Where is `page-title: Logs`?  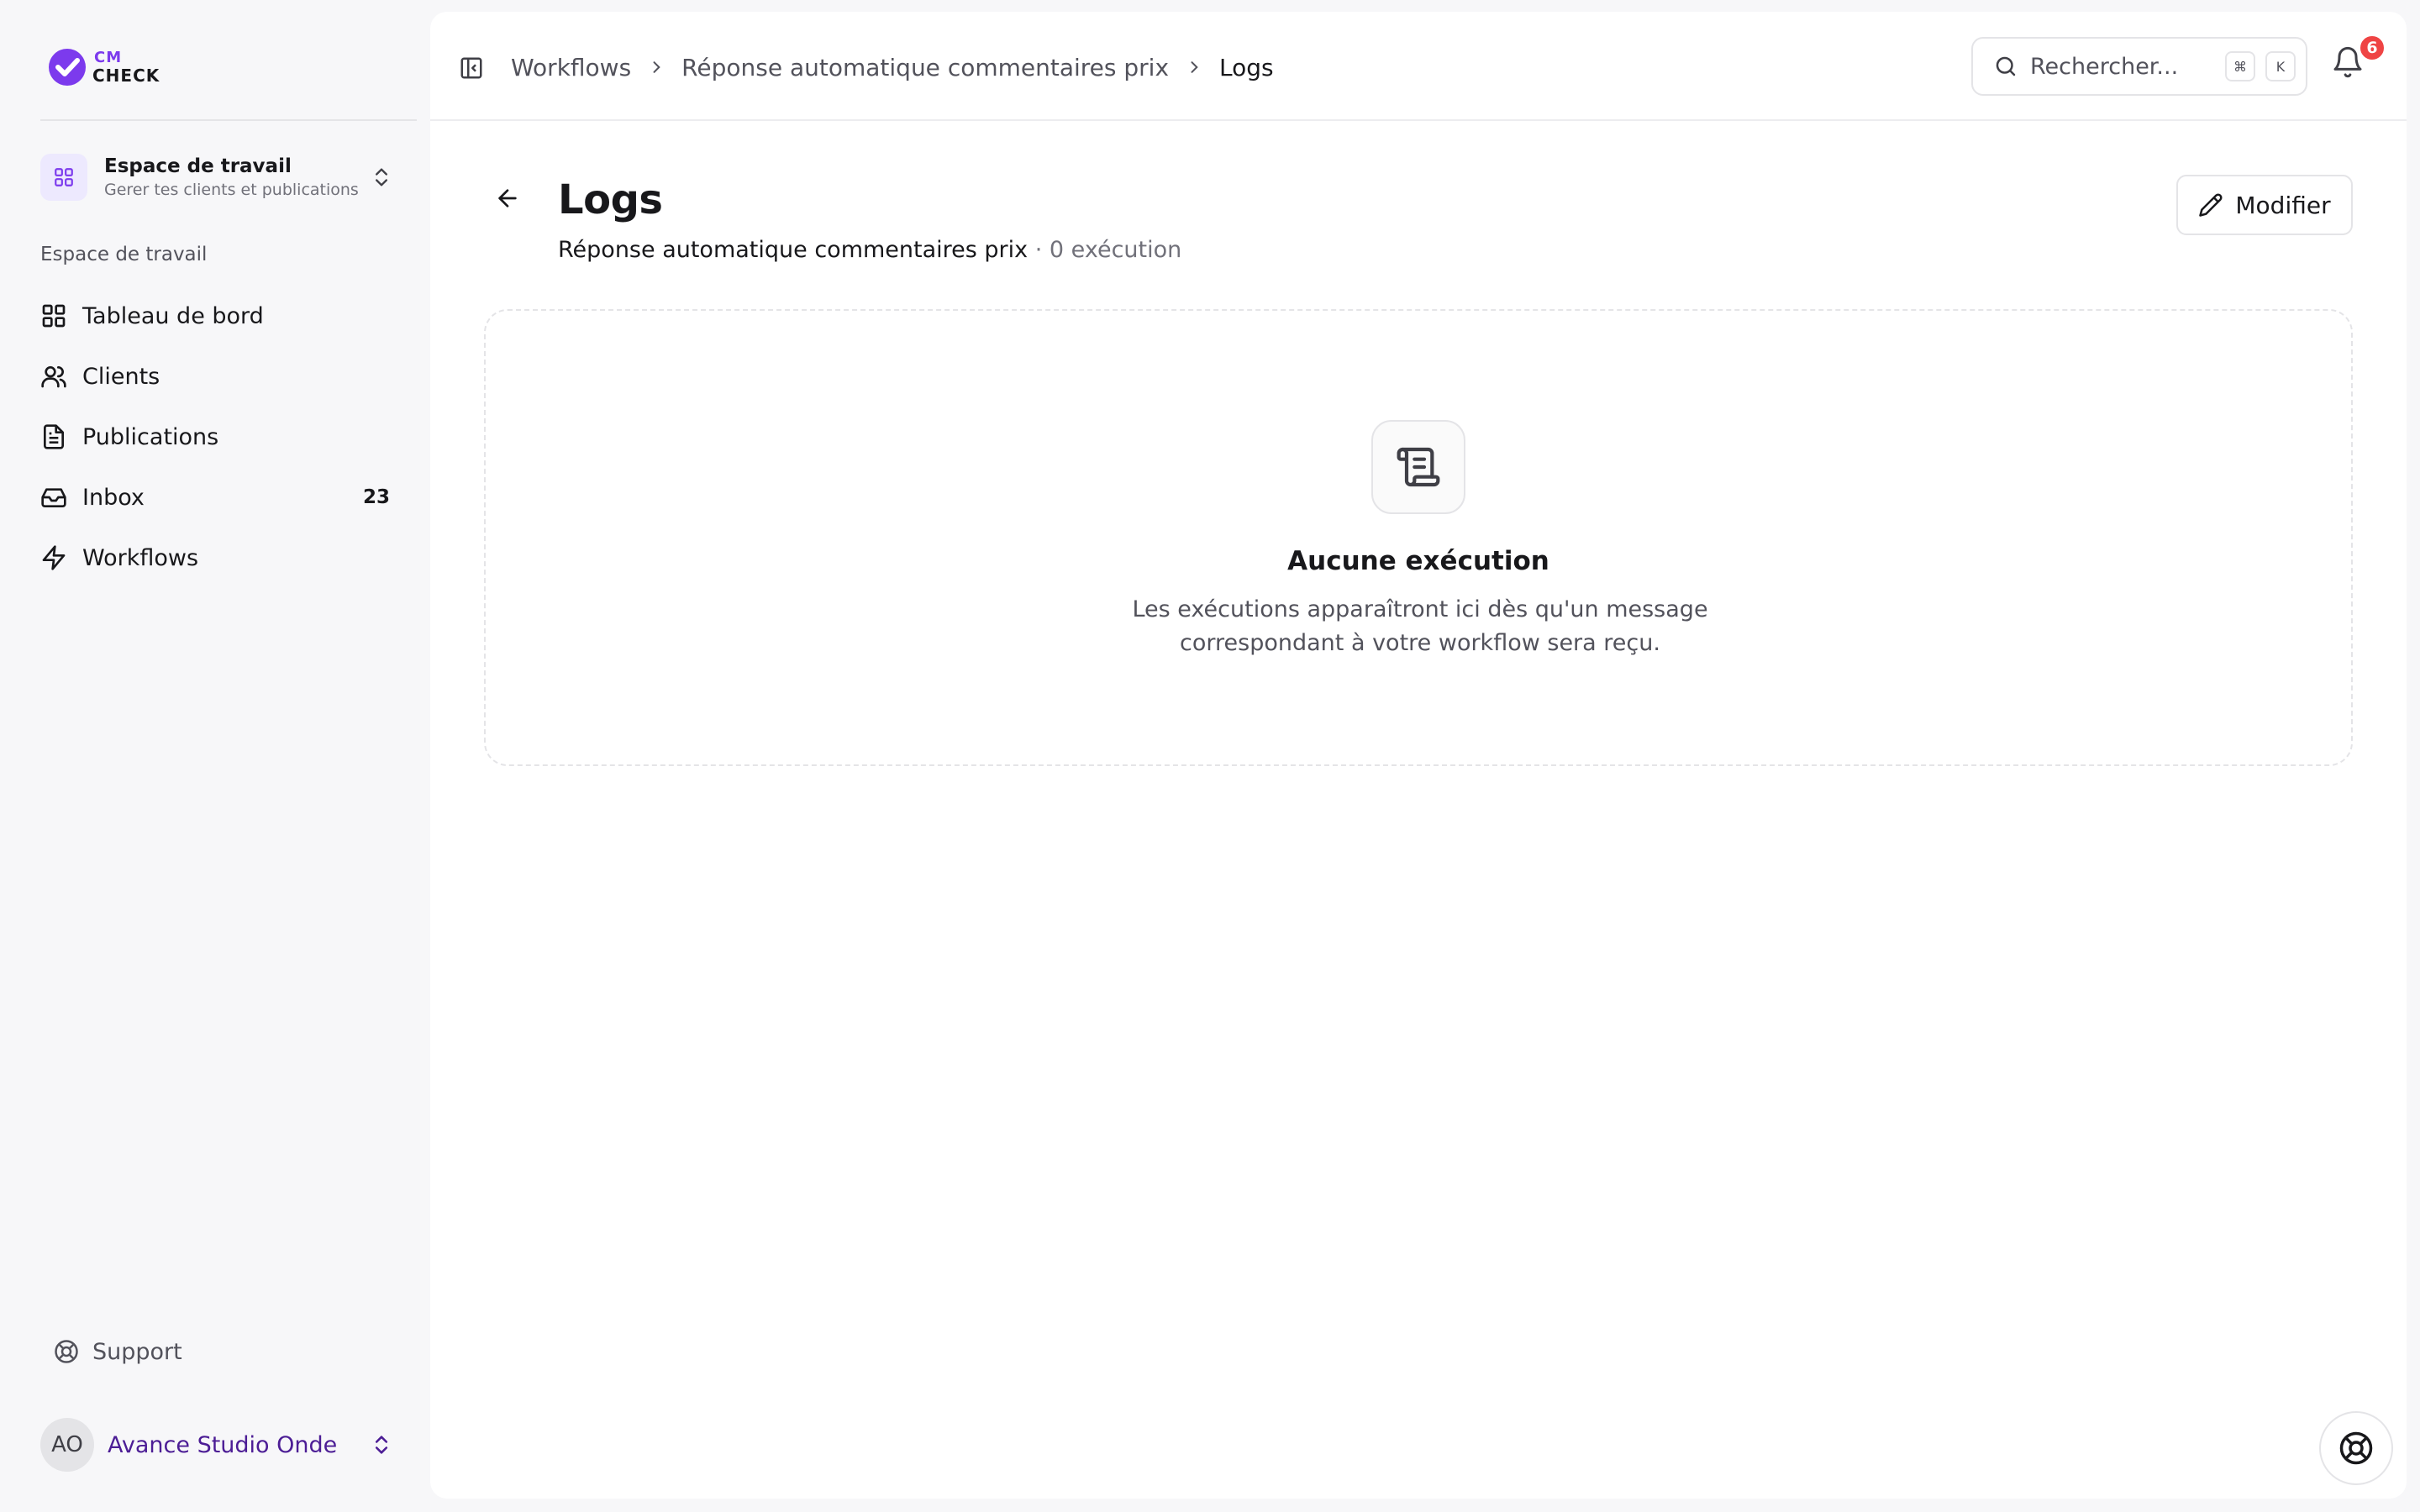 page-title: Logs is located at coordinates (611, 199).